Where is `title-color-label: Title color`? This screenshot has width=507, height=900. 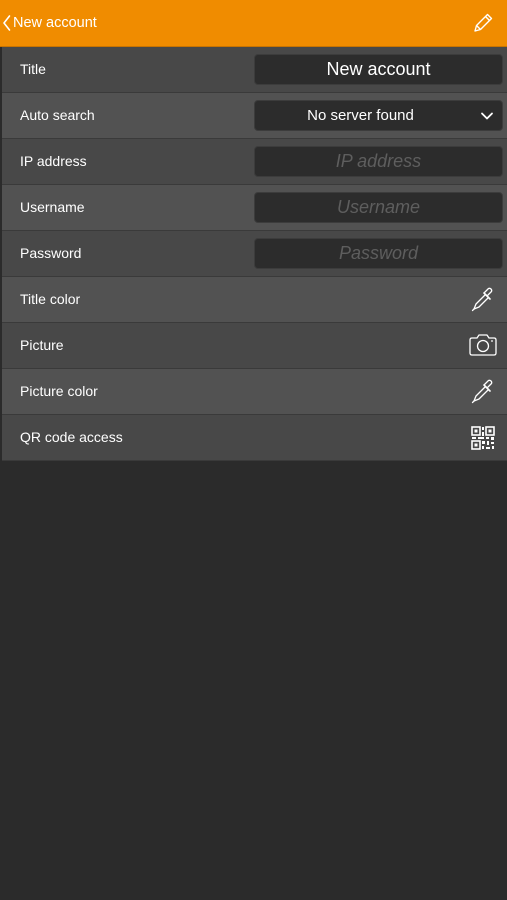
title-color-label: Title color is located at coordinates (50, 299).